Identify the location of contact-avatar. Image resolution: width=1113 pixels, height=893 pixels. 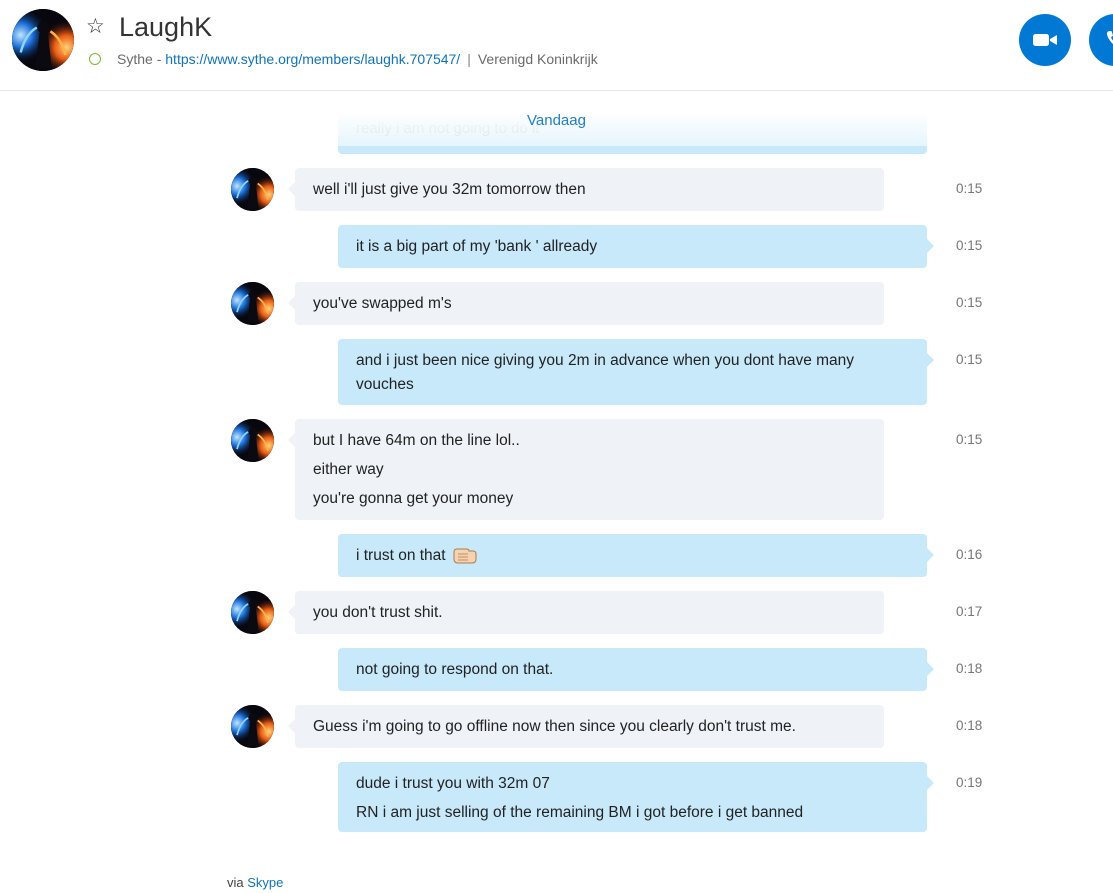
(43, 40).